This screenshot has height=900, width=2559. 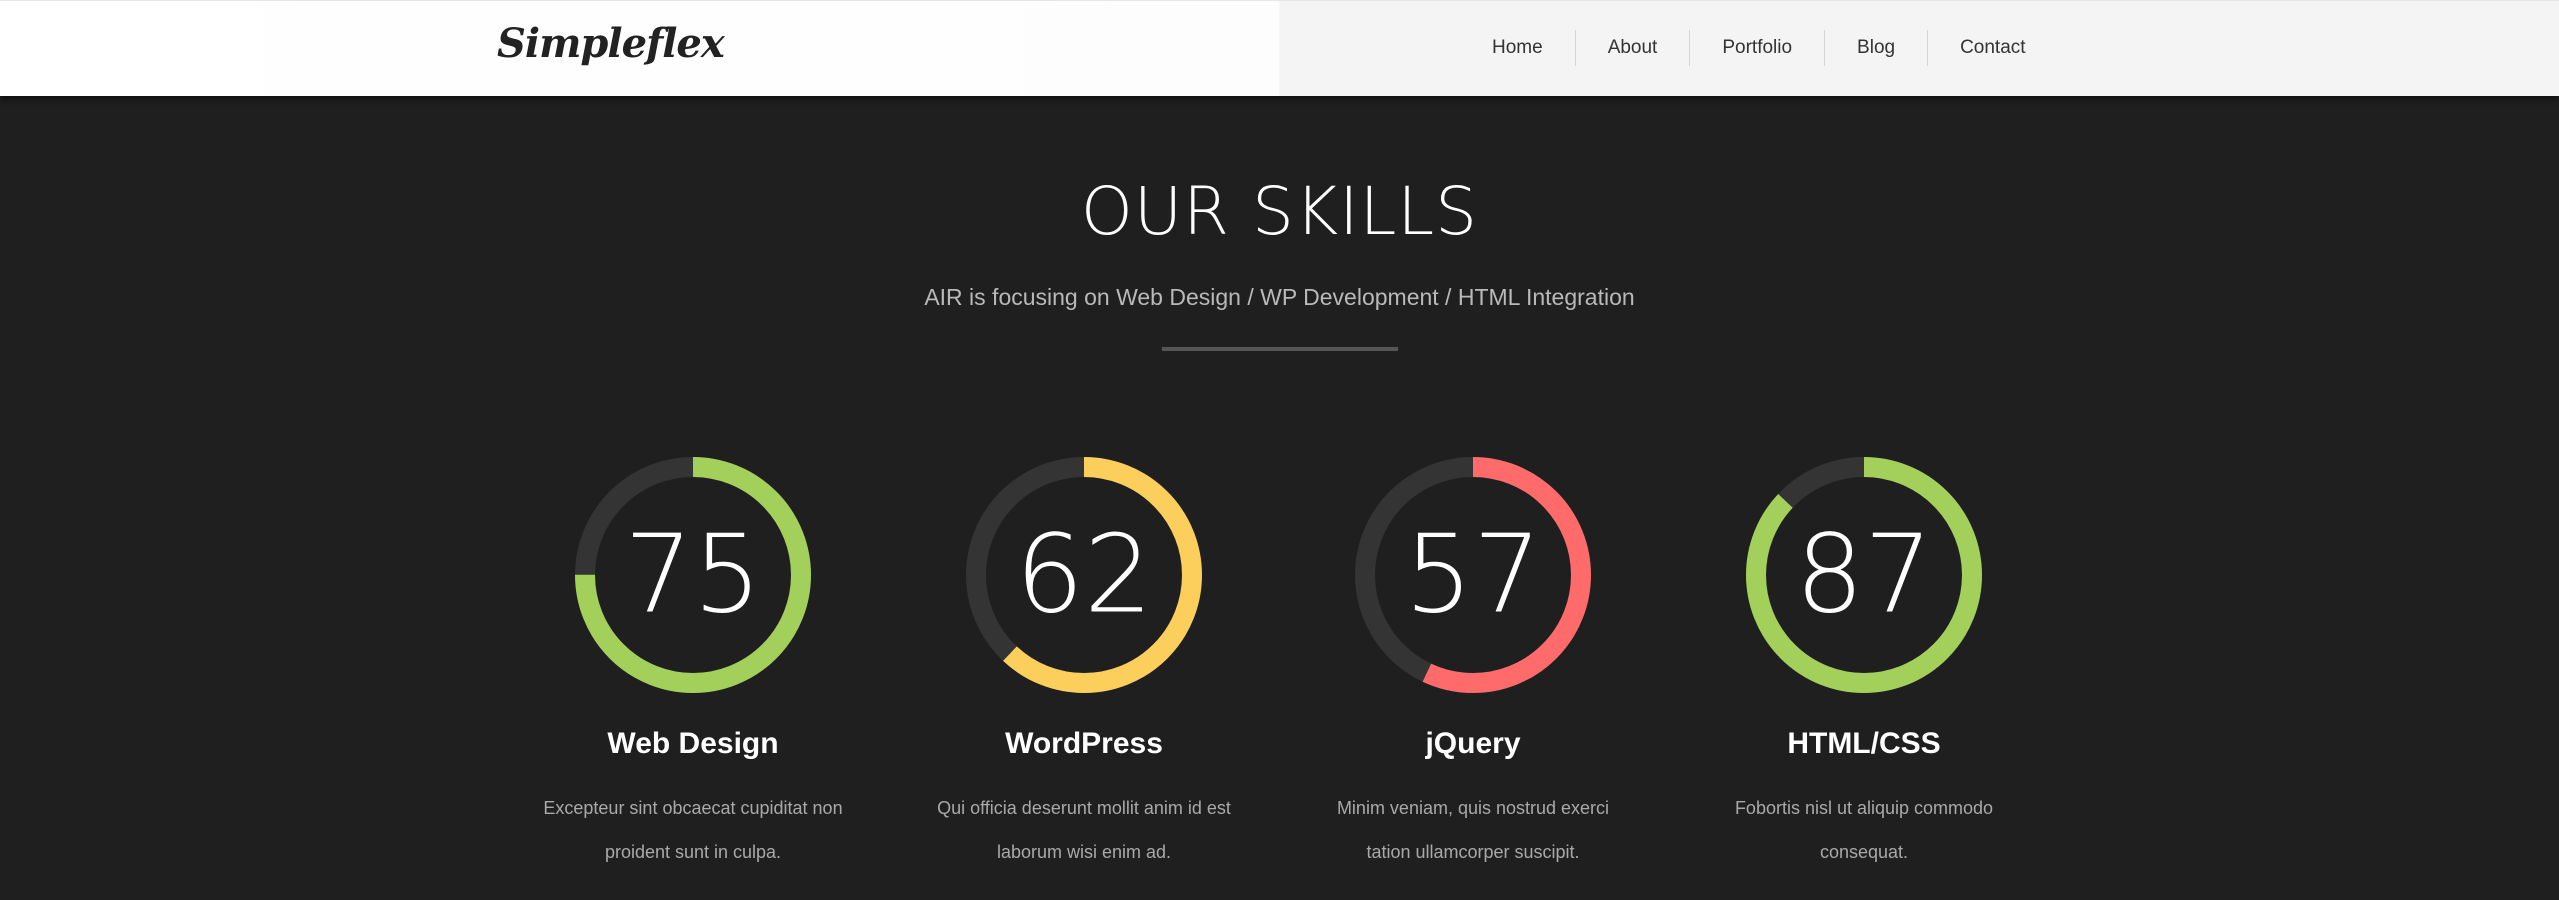 I want to click on skill-percent-value: 62, so click(x=1083, y=575).